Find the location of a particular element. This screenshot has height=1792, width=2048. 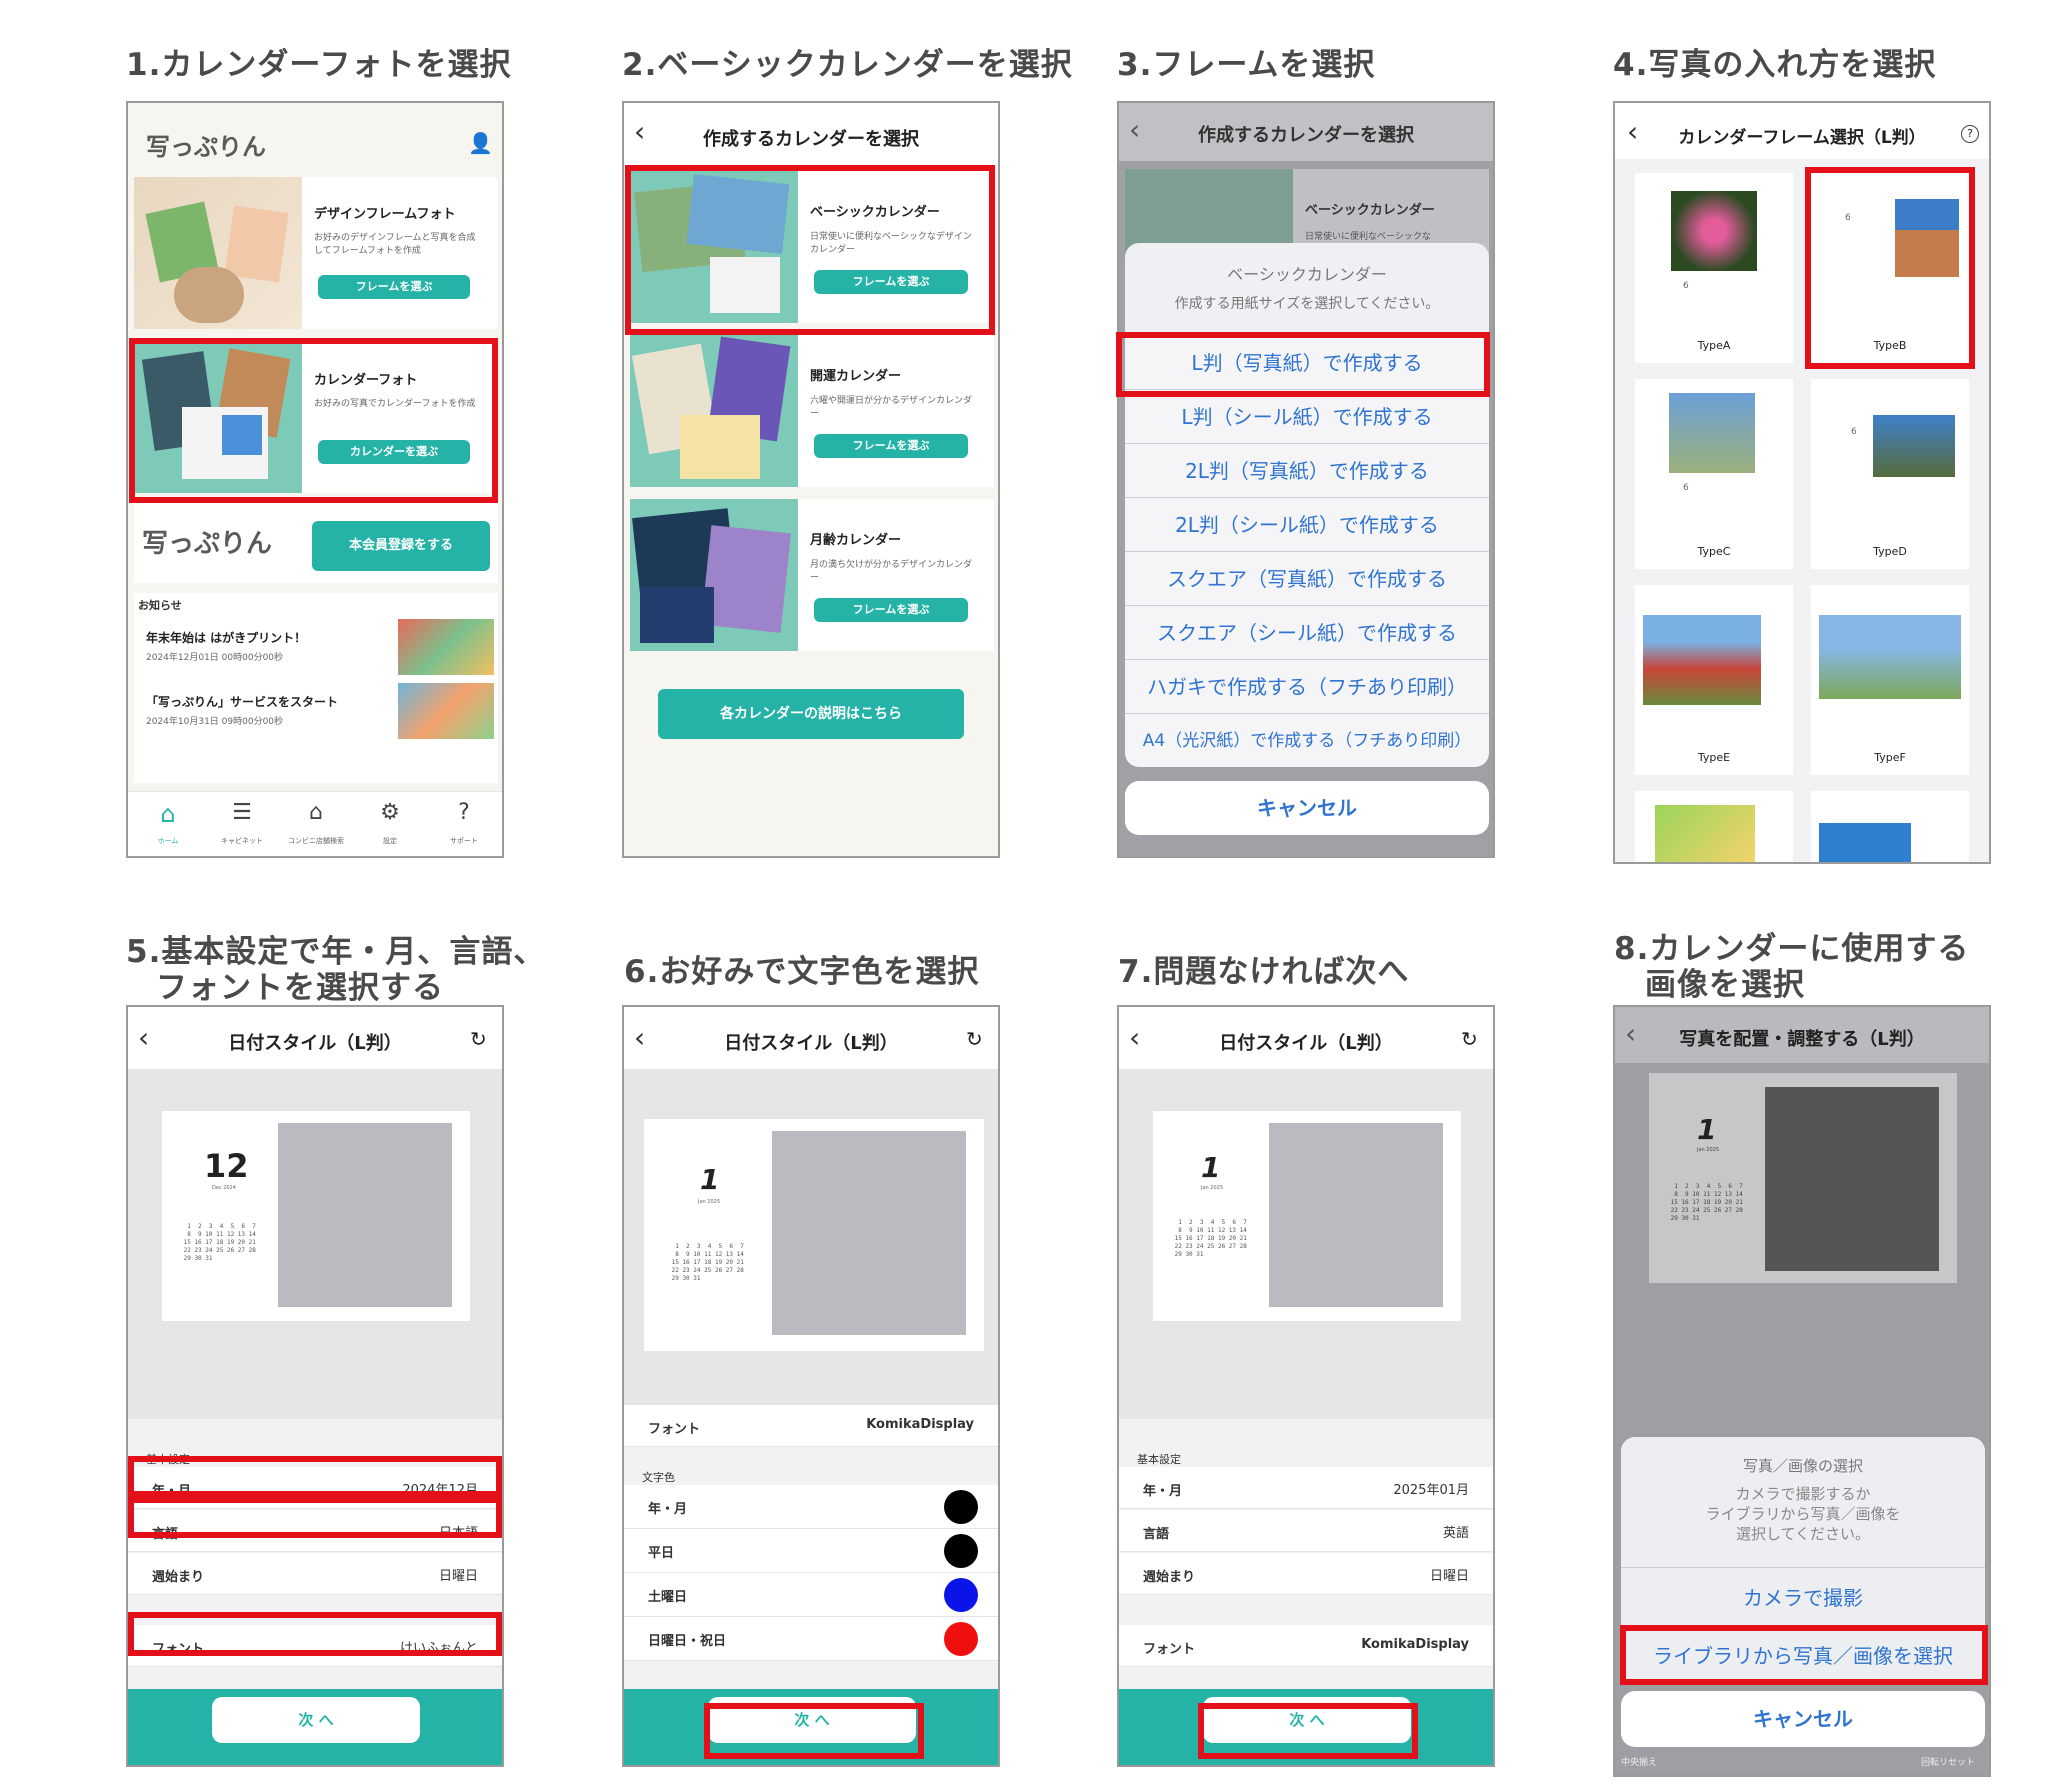

tab-cabinet-label: キャビネット is located at coordinates (242, 841).